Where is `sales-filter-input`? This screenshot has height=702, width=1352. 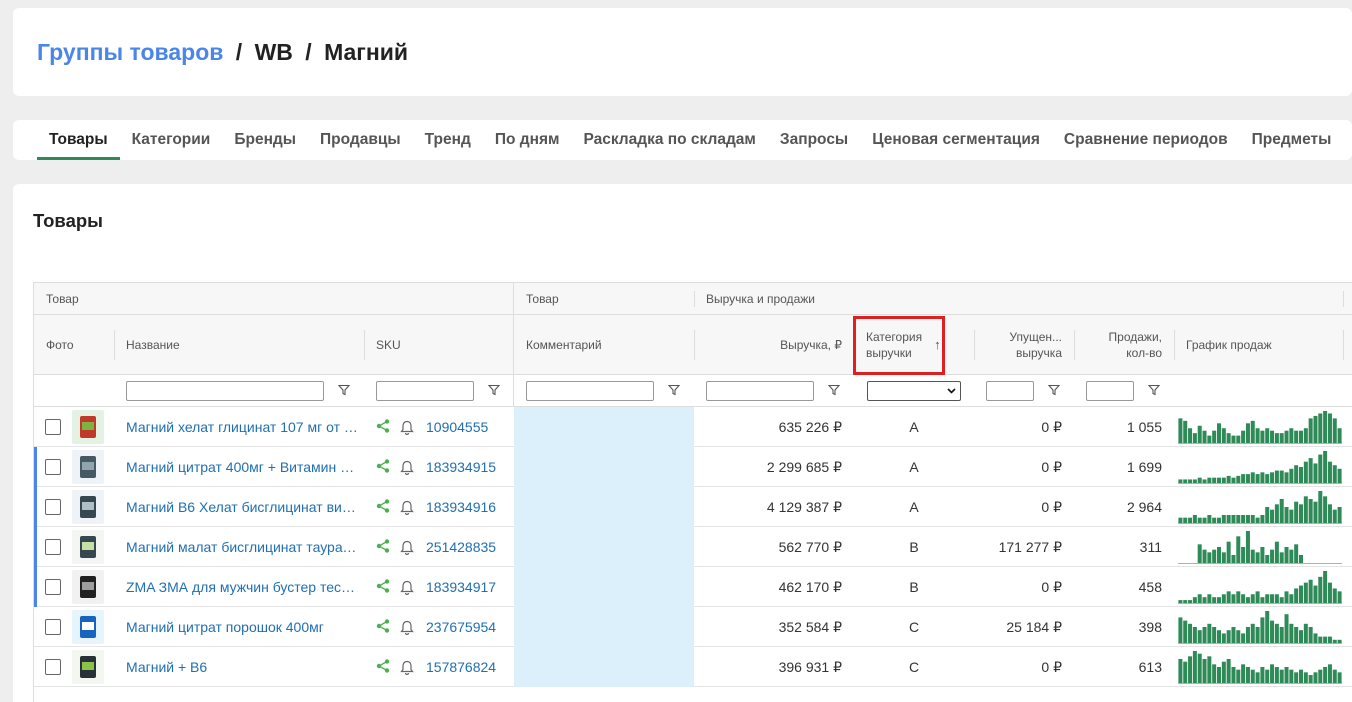
sales-filter-input is located at coordinates (1110, 391).